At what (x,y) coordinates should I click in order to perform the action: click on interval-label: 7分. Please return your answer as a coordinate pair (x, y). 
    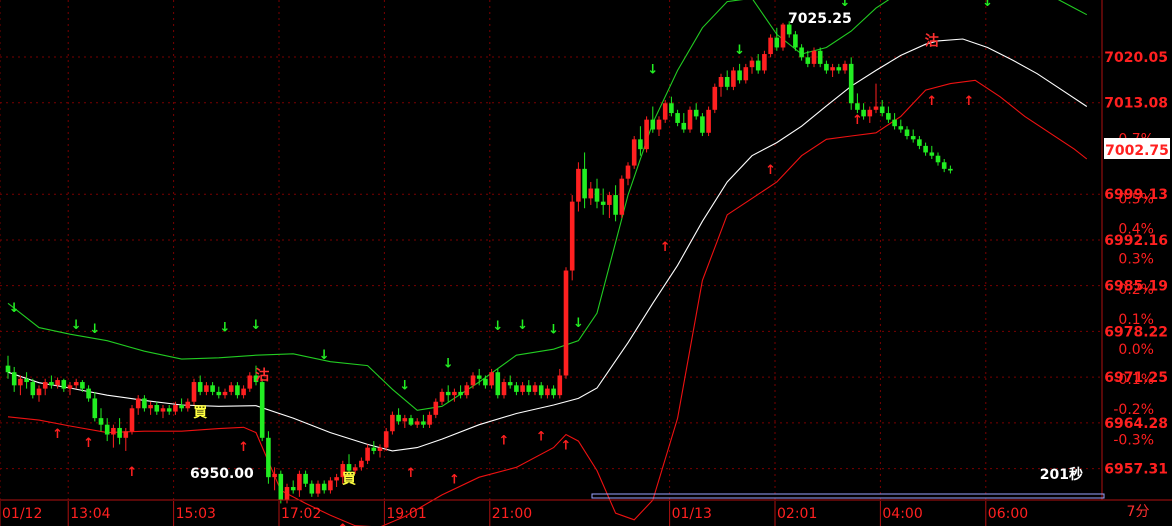
    Looking at the image, I should click on (1138, 512).